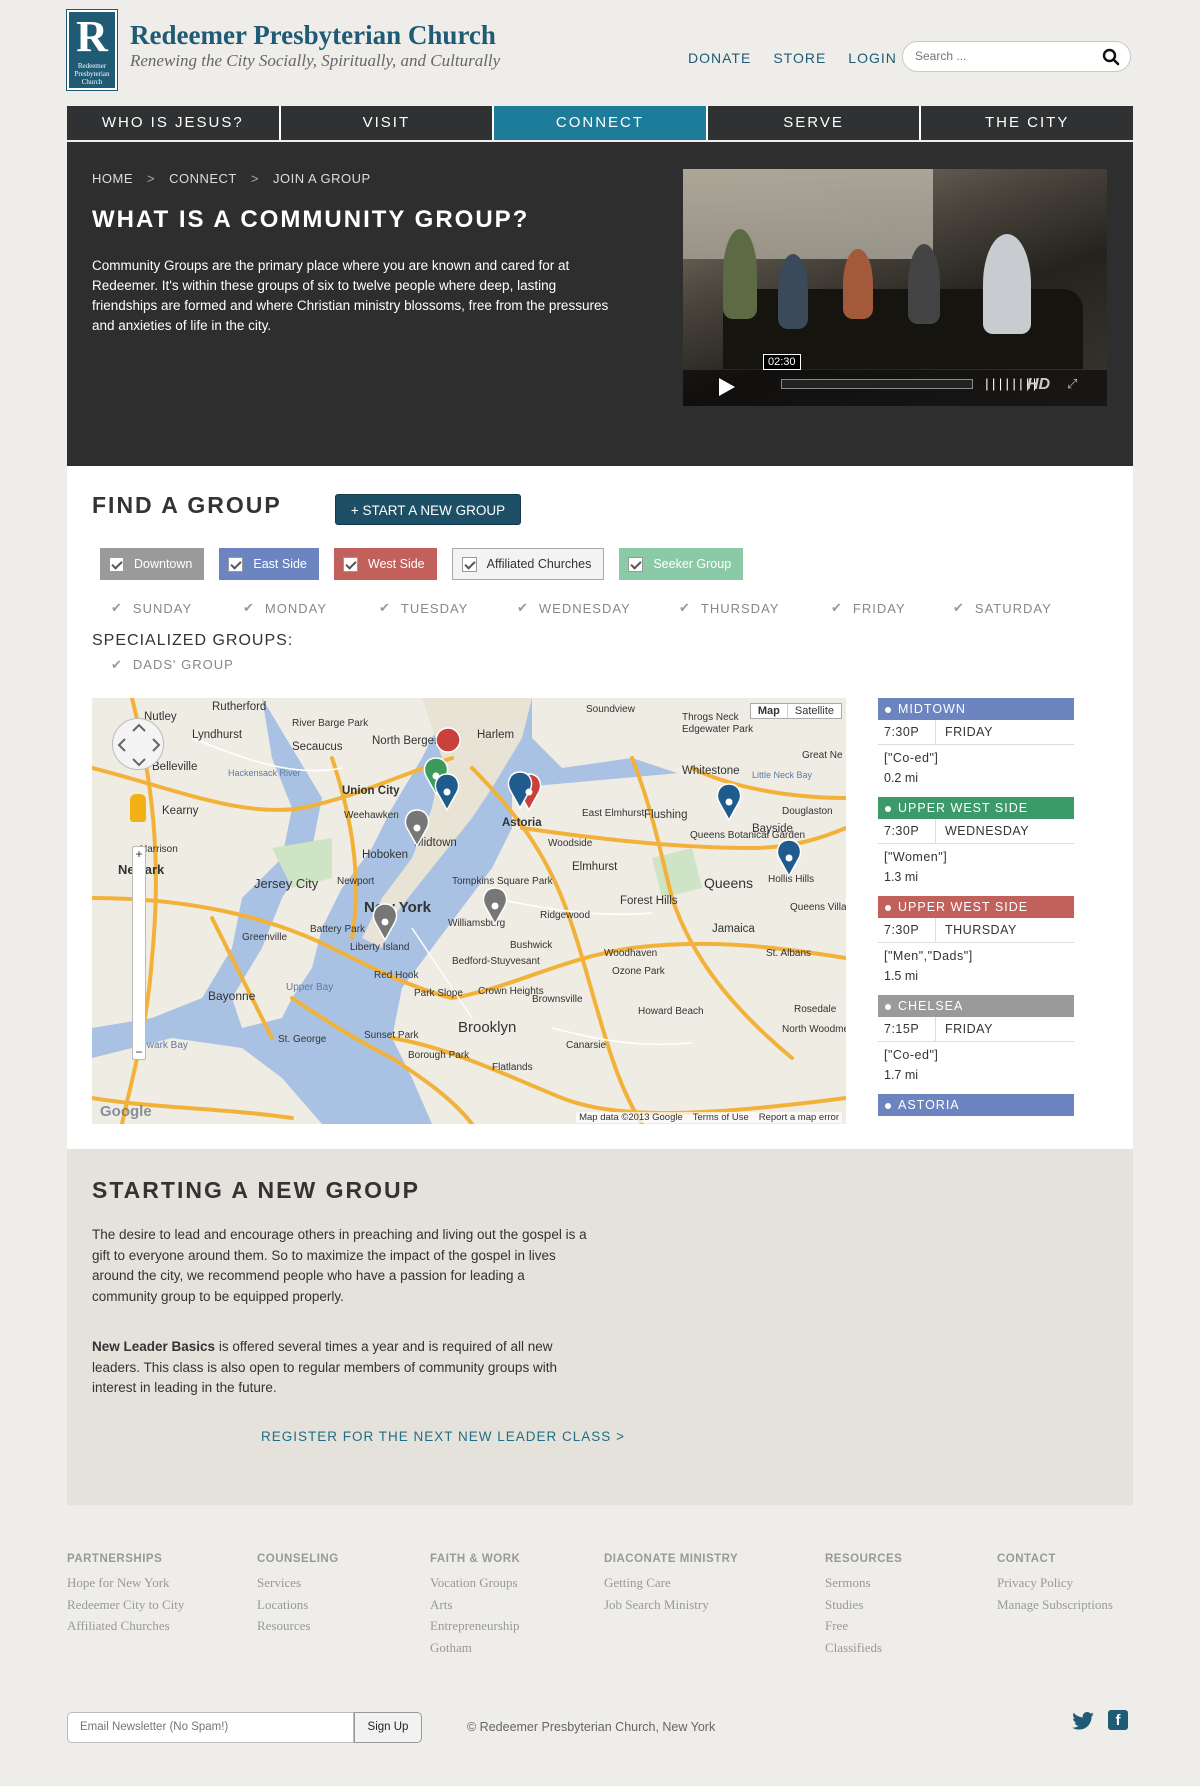 The width and height of the screenshot is (1200, 1786). Describe the element at coordinates (1055, 1605) in the screenshot. I see `footer-link: Manage Subscriptions` at that location.